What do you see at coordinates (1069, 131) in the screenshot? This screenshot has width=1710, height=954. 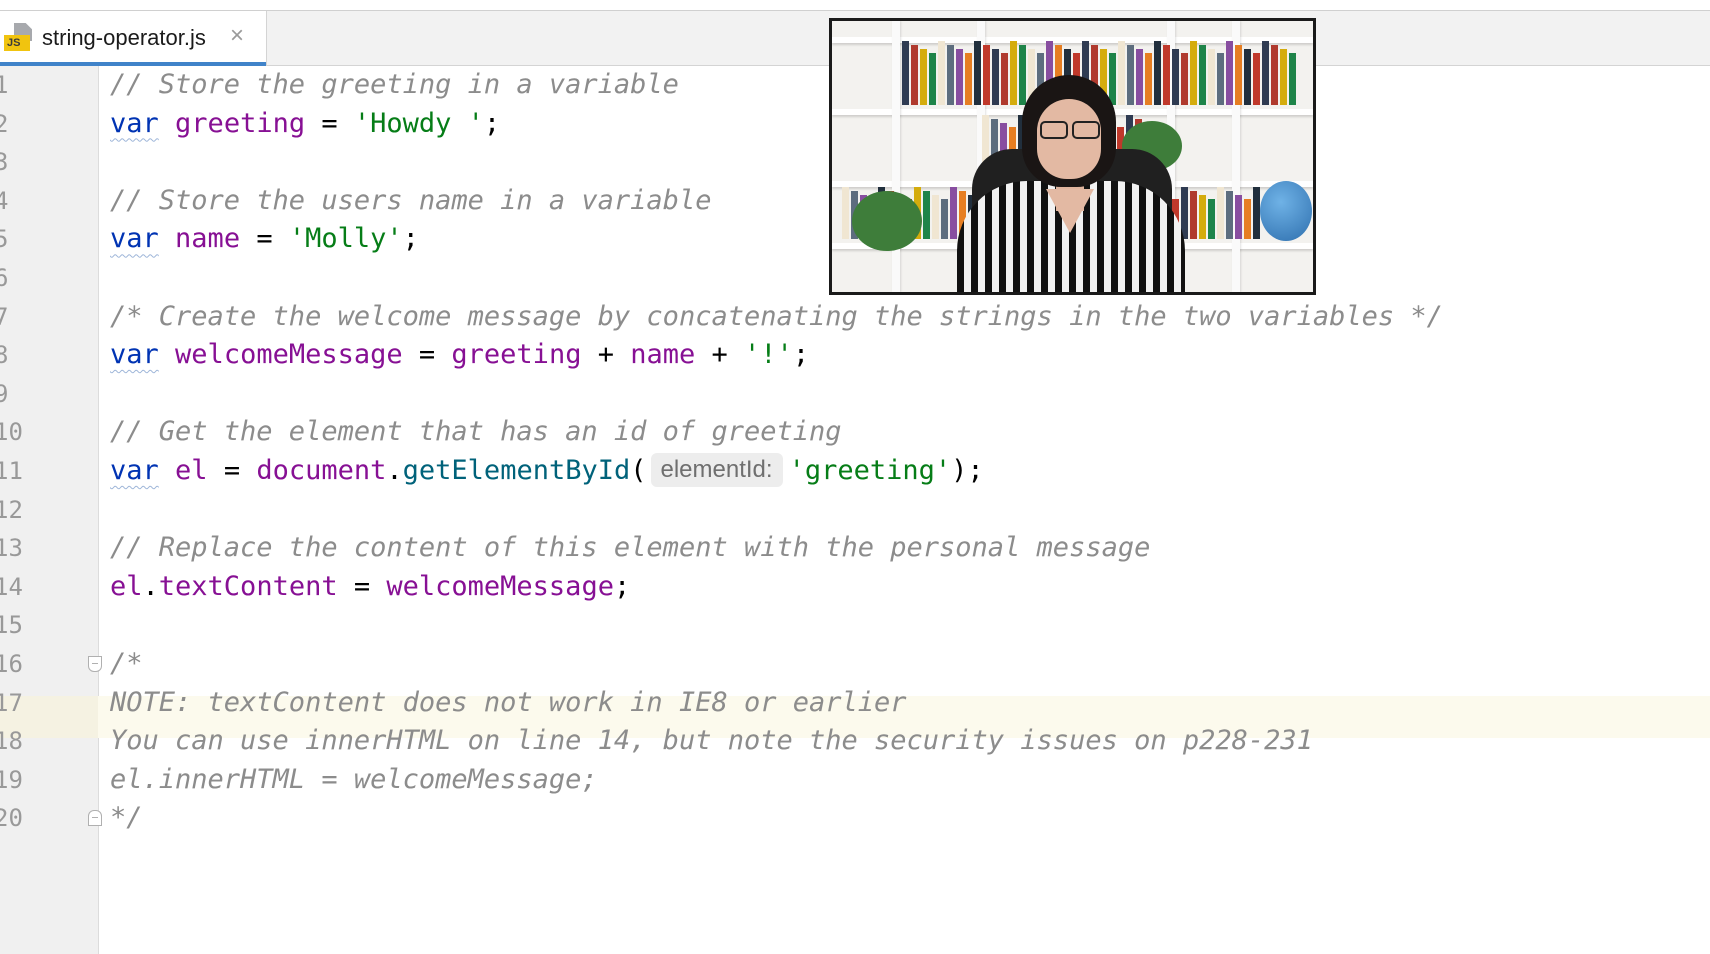 I see `glasses-icon` at bounding box center [1069, 131].